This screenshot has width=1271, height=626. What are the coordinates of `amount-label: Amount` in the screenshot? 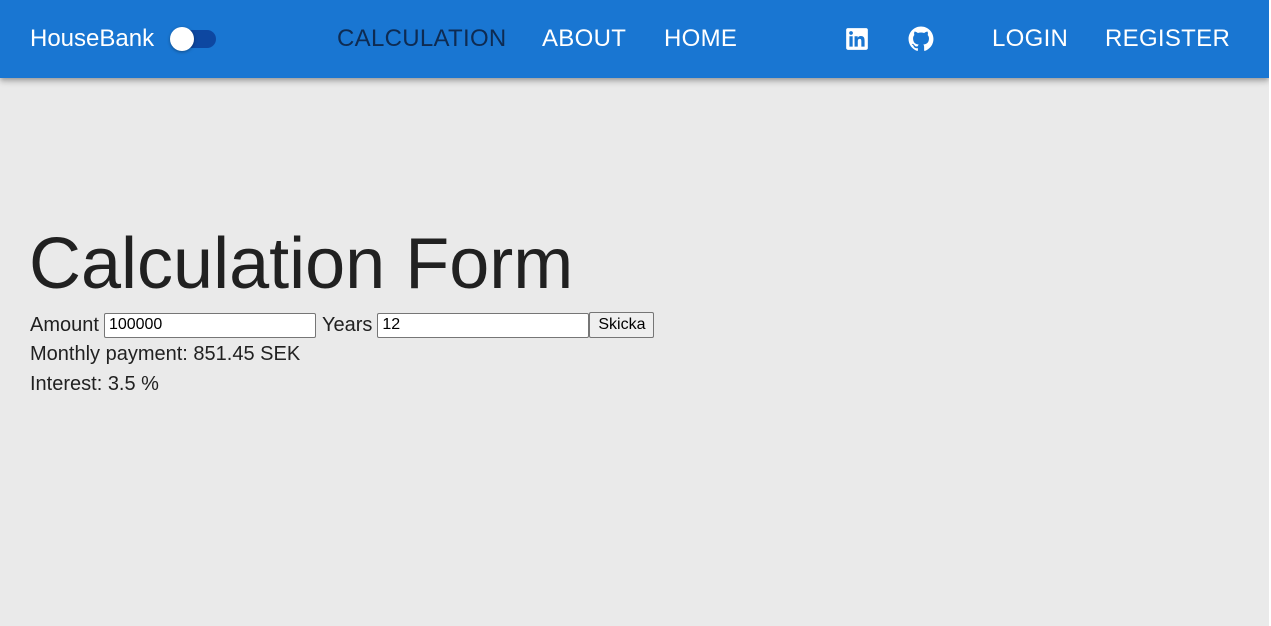 It's located at (64, 324).